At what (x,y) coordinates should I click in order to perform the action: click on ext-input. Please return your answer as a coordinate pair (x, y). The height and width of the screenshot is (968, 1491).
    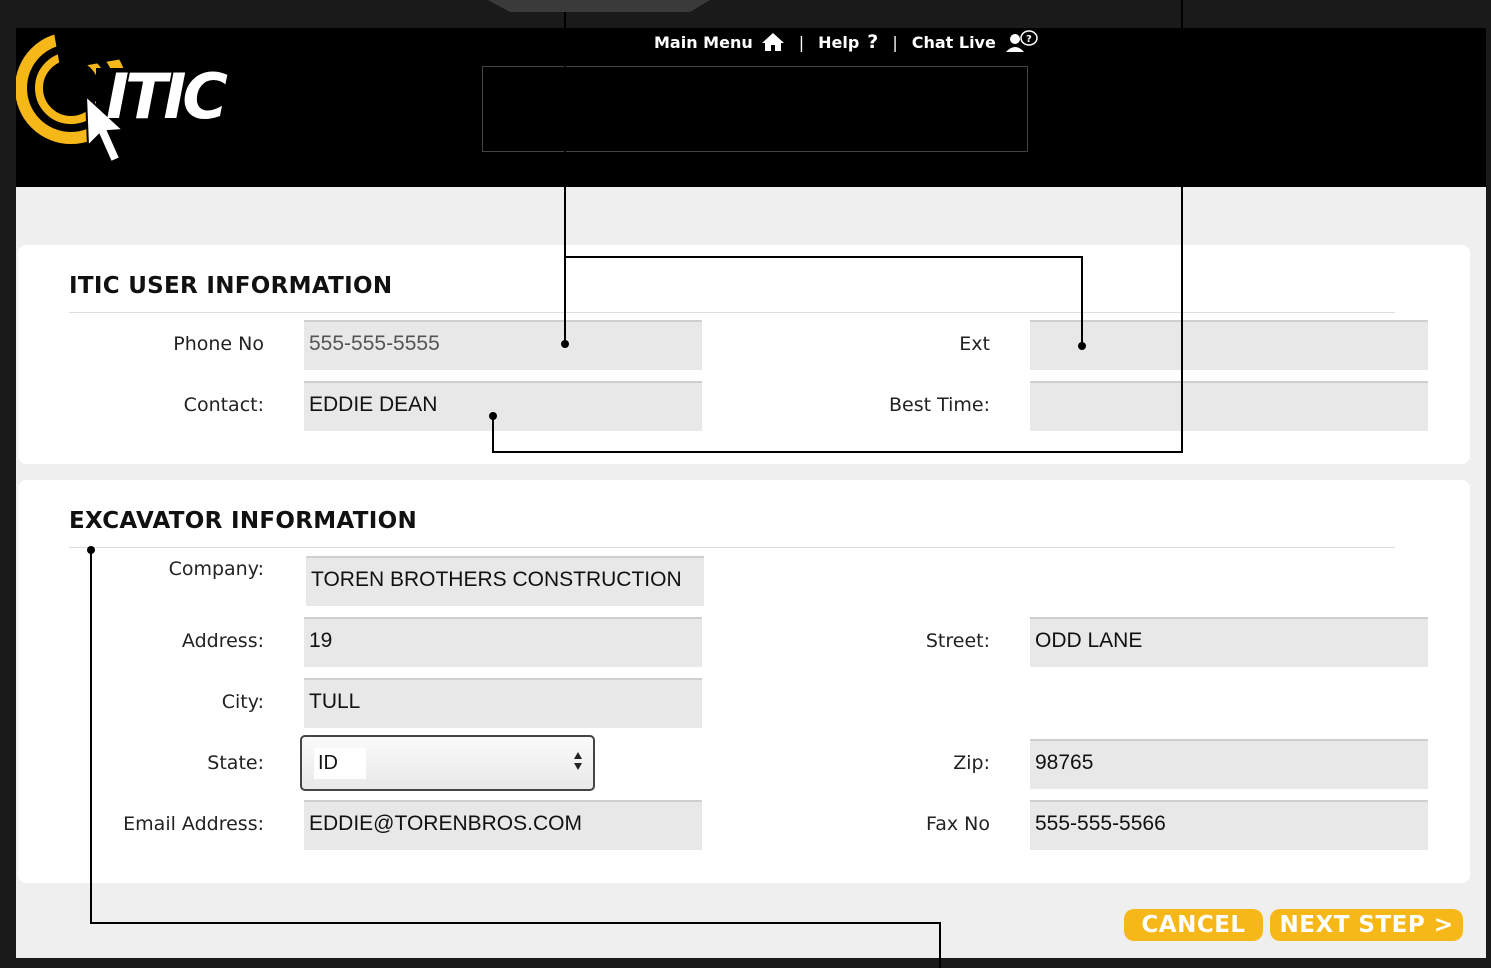
    Looking at the image, I should click on (1229, 345).